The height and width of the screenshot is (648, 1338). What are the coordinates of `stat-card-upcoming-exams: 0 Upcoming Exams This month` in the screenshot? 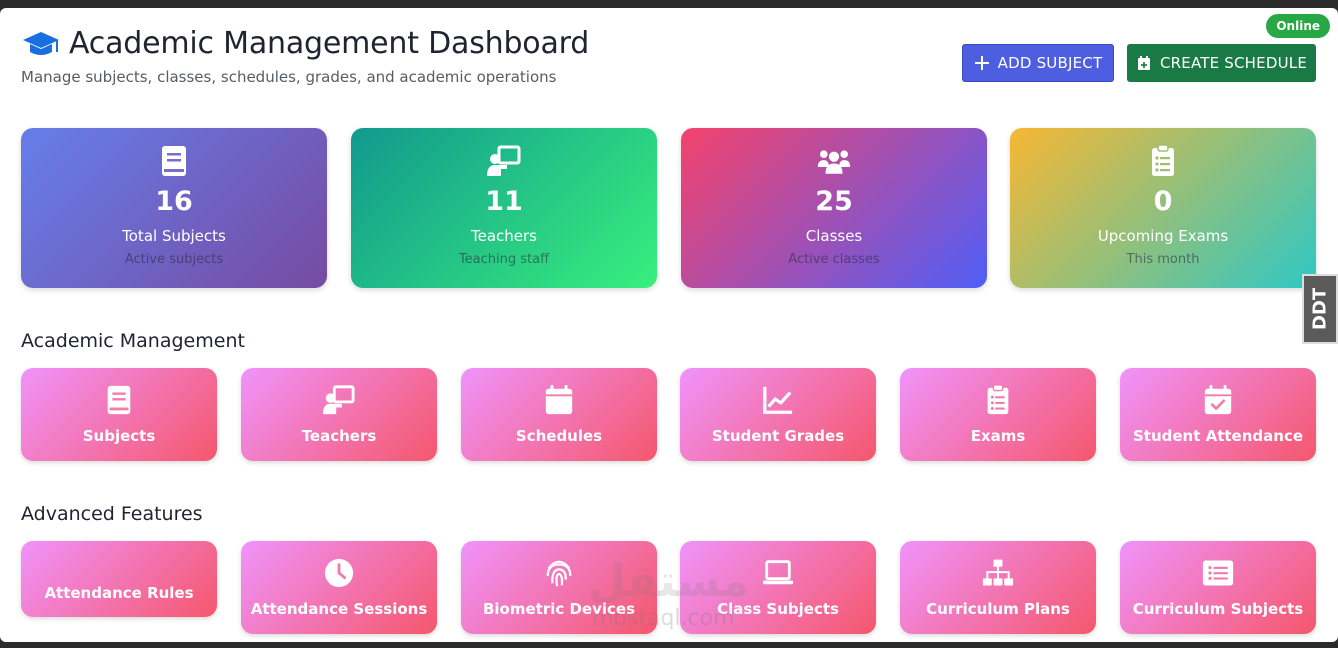 It's located at (1163, 208).